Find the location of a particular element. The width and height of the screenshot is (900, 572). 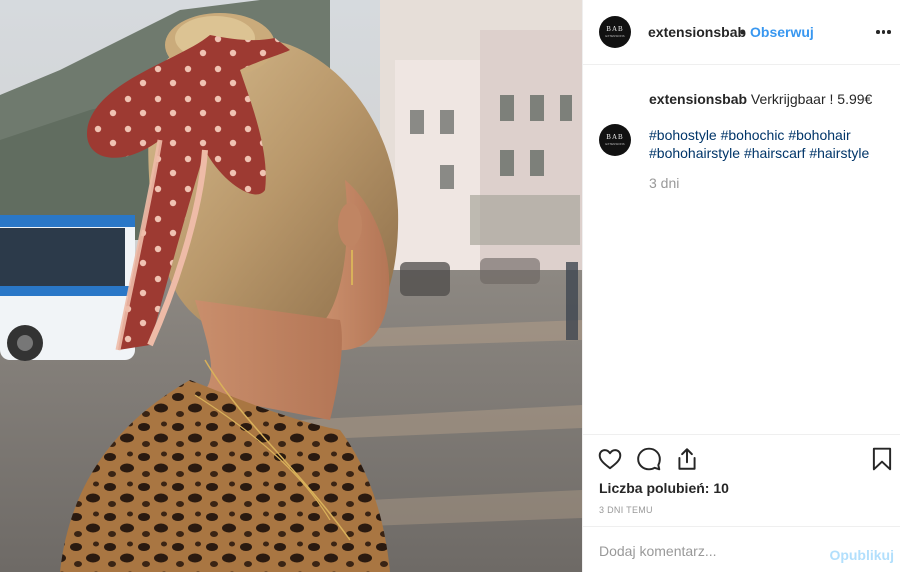

post-caption: extensionsbab Verkrijgbaar ! 5.99€ is located at coordinates (769, 99).